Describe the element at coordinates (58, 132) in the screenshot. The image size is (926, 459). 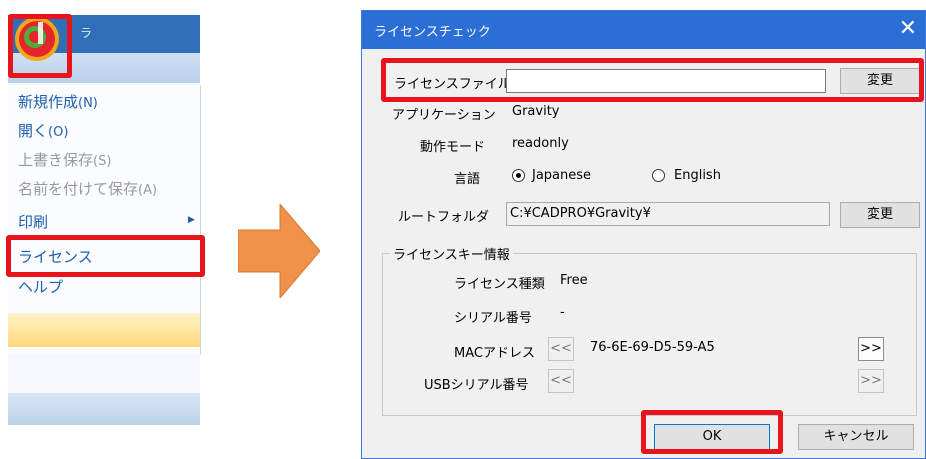
I see `menu-item-mnemonic: (O)` at that location.